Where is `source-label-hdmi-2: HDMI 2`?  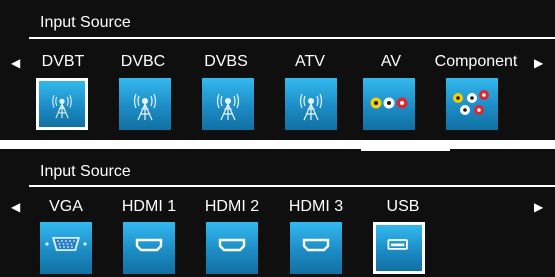
source-label-hdmi-2: HDMI 2 is located at coordinates (232, 206).